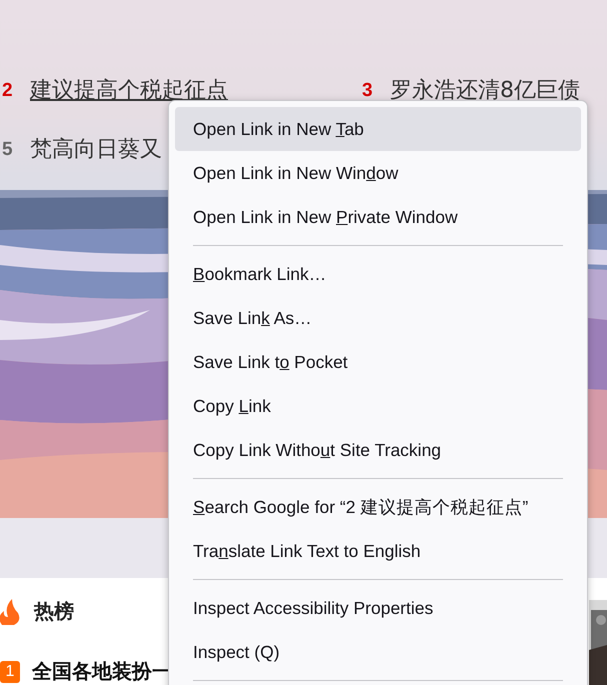  I want to click on rank-number: 3, so click(367, 91).